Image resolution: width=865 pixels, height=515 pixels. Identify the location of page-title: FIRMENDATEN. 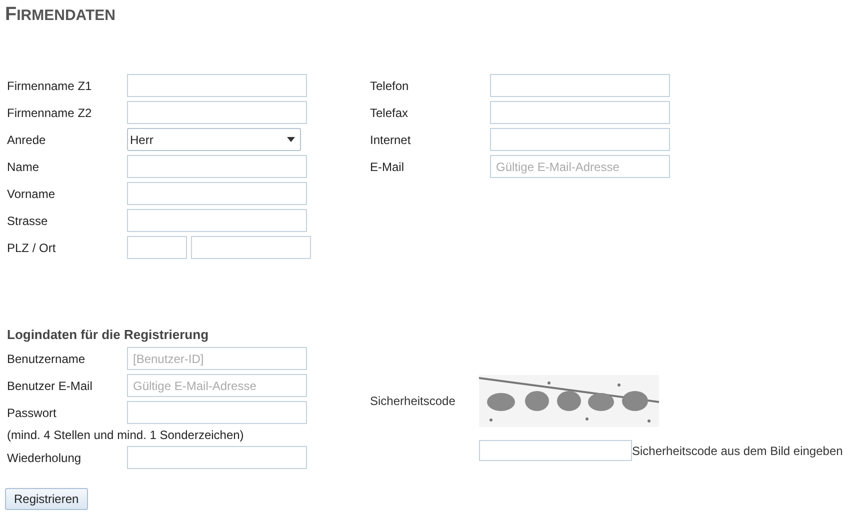
(60, 15).